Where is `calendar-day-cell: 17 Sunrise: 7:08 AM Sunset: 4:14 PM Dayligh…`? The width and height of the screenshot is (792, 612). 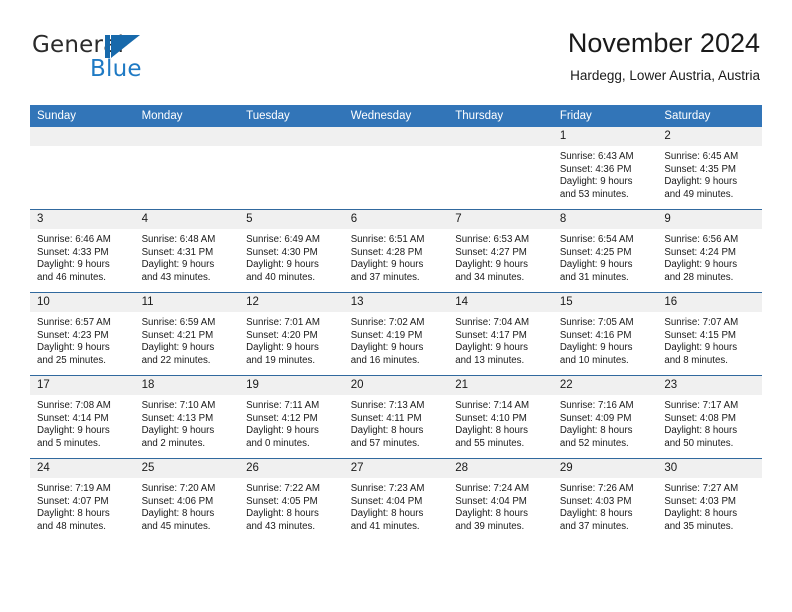 calendar-day-cell: 17 Sunrise: 7:08 AM Sunset: 4:14 PM Dayligh… is located at coordinates (82, 417).